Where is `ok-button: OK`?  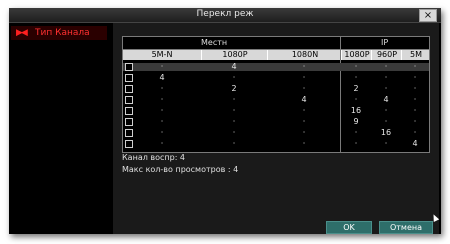
ok-button: OK is located at coordinates (349, 227).